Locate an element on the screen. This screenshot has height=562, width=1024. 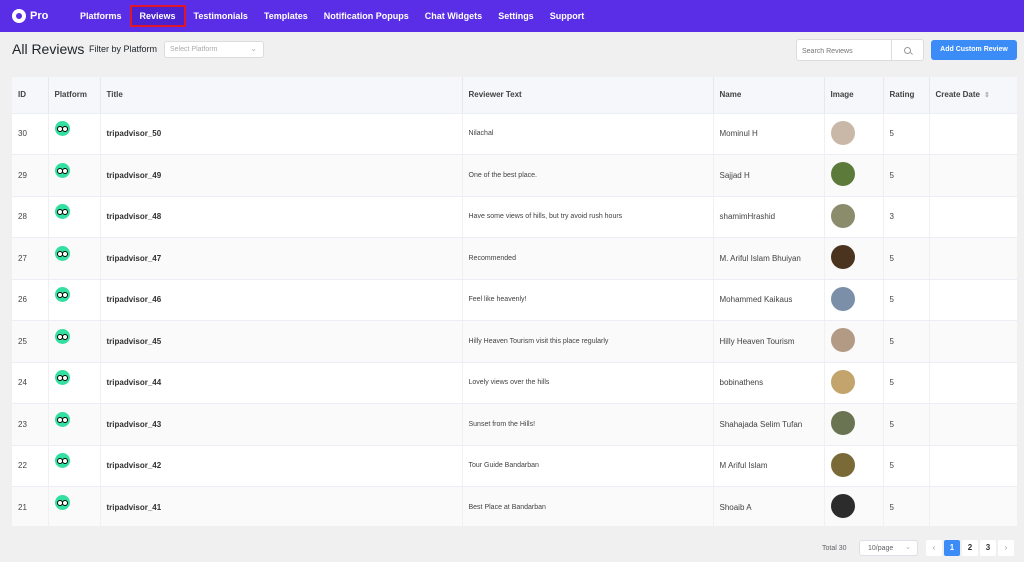
cell-title: tripadvisor_48 is located at coordinates (281, 217).